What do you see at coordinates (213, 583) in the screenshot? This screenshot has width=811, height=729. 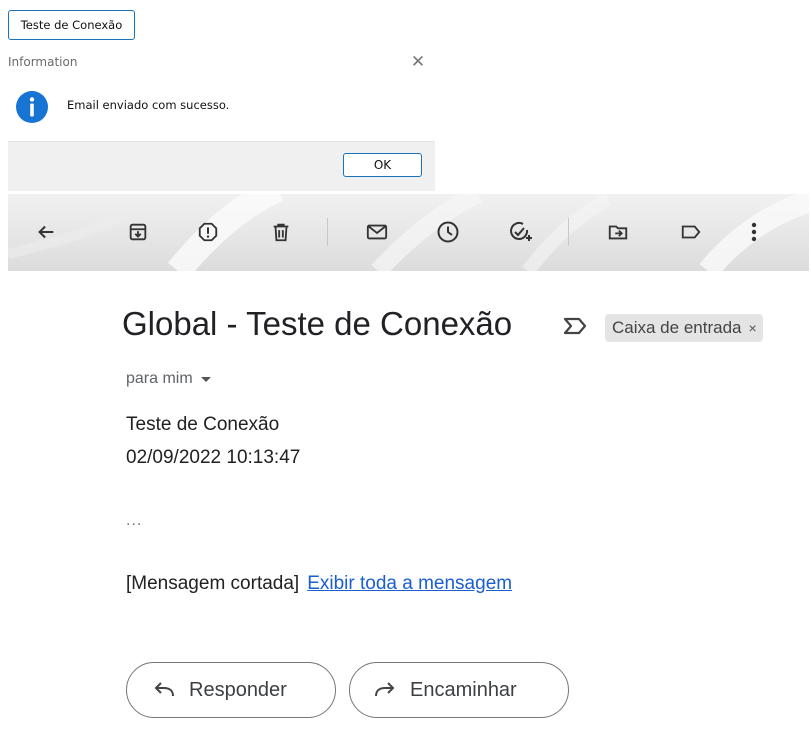 I see `clipped-message-text: [Mensagem cortada]` at bounding box center [213, 583].